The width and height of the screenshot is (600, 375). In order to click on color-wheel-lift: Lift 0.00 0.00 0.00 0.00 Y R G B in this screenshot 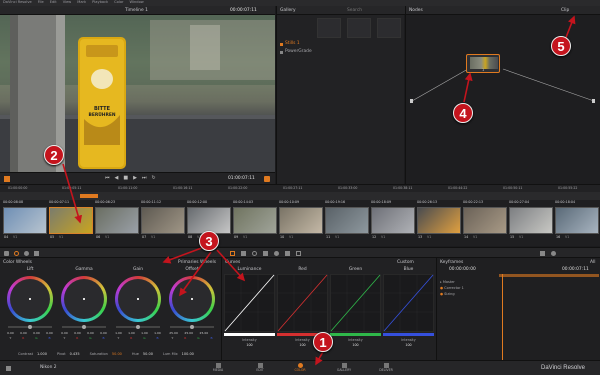, I will do `click(30, 307)`.